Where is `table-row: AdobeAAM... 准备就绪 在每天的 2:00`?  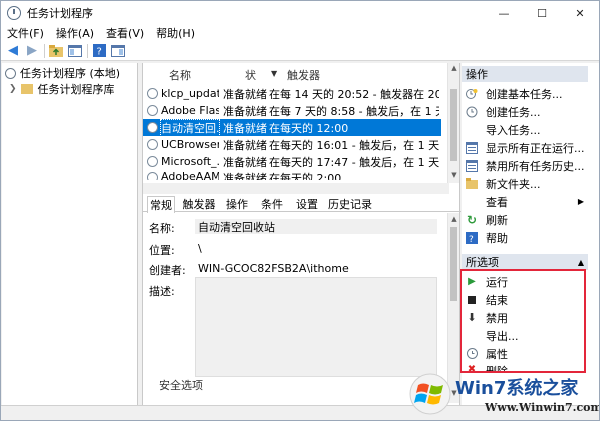 table-row: AdobeAAM... 准备就绪 在每天的 2:00 is located at coordinates (292, 175).